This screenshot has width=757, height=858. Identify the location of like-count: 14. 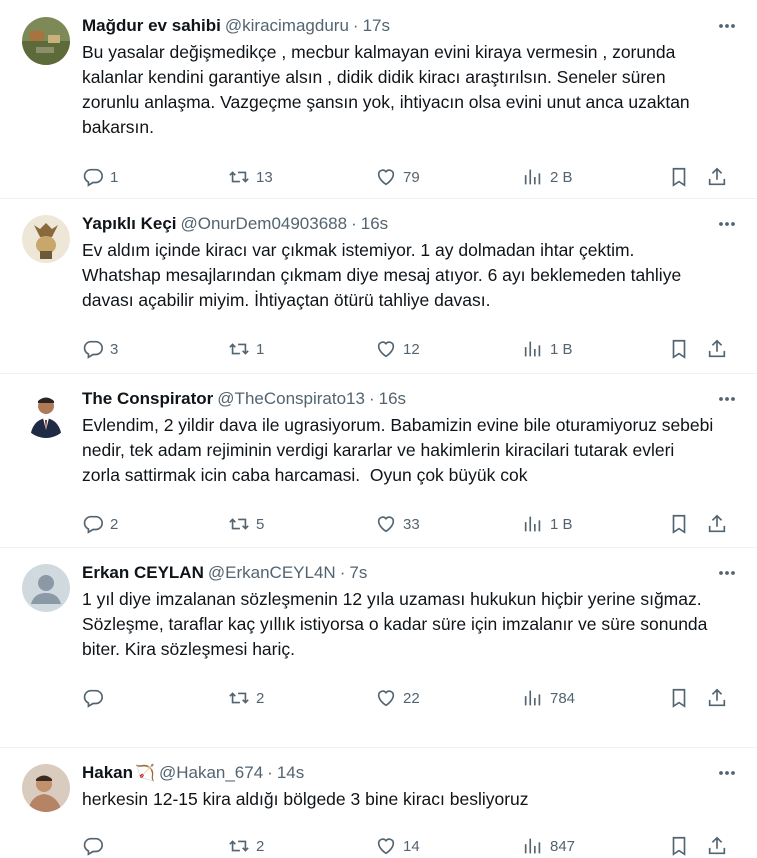
(411, 846).